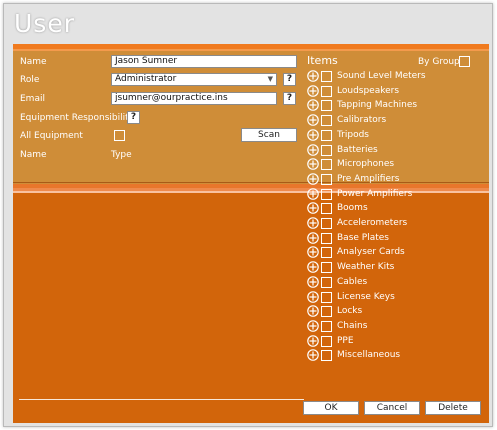 The height and width of the screenshot is (430, 497). Describe the element at coordinates (33, 62) in the screenshot. I see `name-label: Name` at that location.